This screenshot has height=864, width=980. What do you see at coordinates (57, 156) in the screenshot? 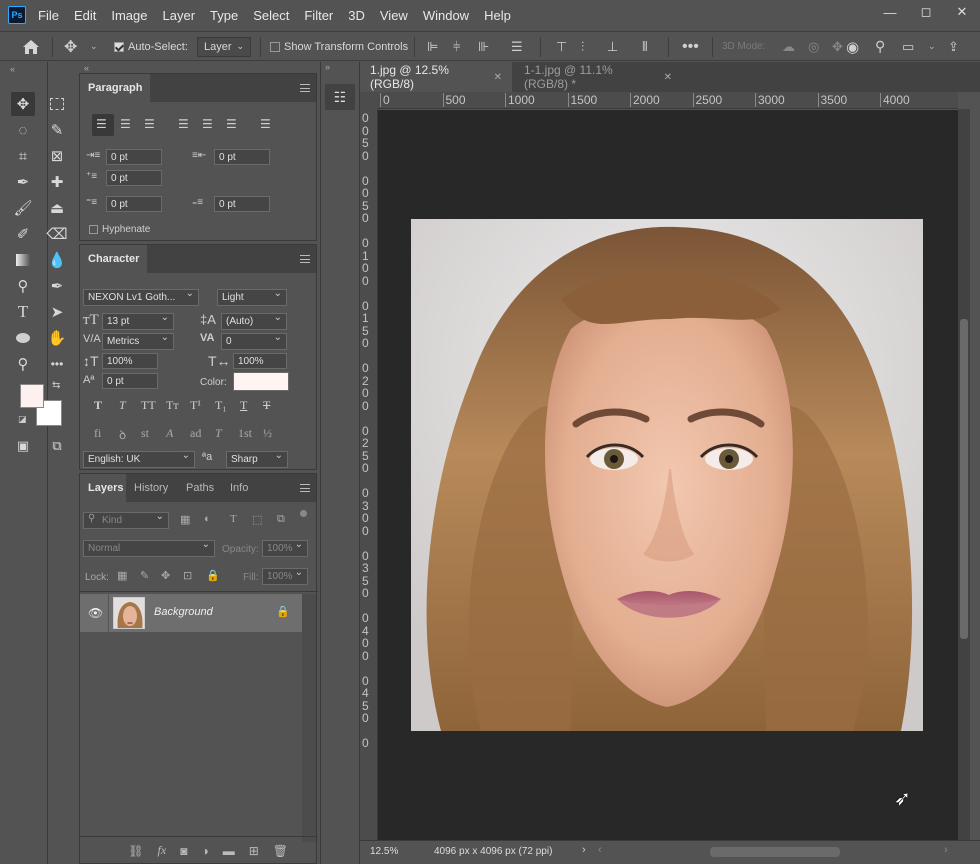
I see `frame-tool-icon: ⊠` at bounding box center [57, 156].